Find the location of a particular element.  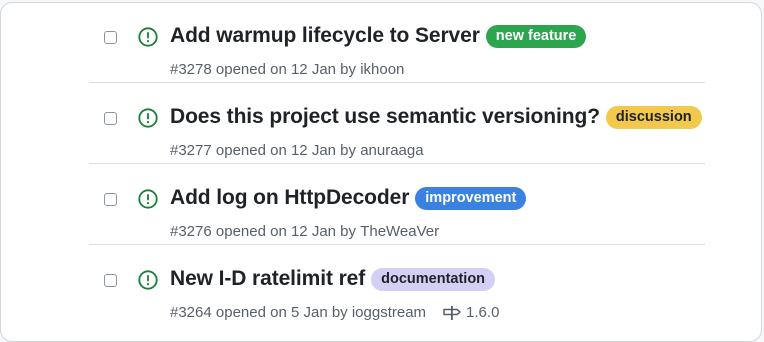

issue-number: #3278 is located at coordinates (191, 69).